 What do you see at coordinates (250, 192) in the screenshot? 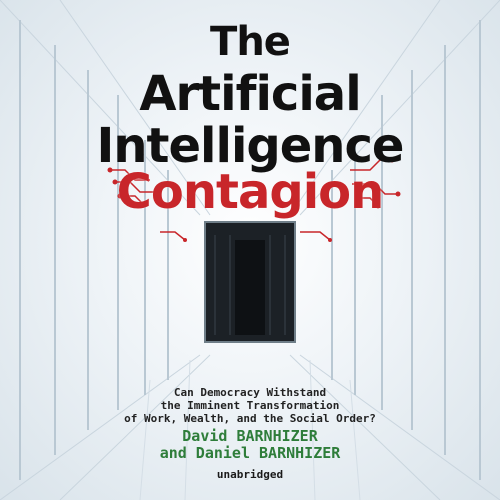
I see `title-line-accent: Contagion` at bounding box center [250, 192].